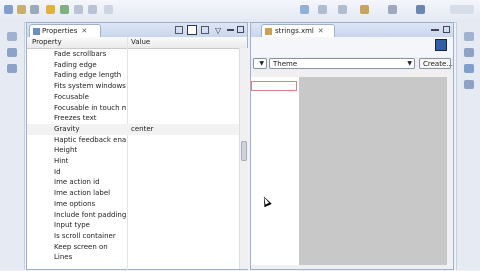 This screenshot has height=271, width=480. I want to click on property-name: Ime action label, so click(82, 193).